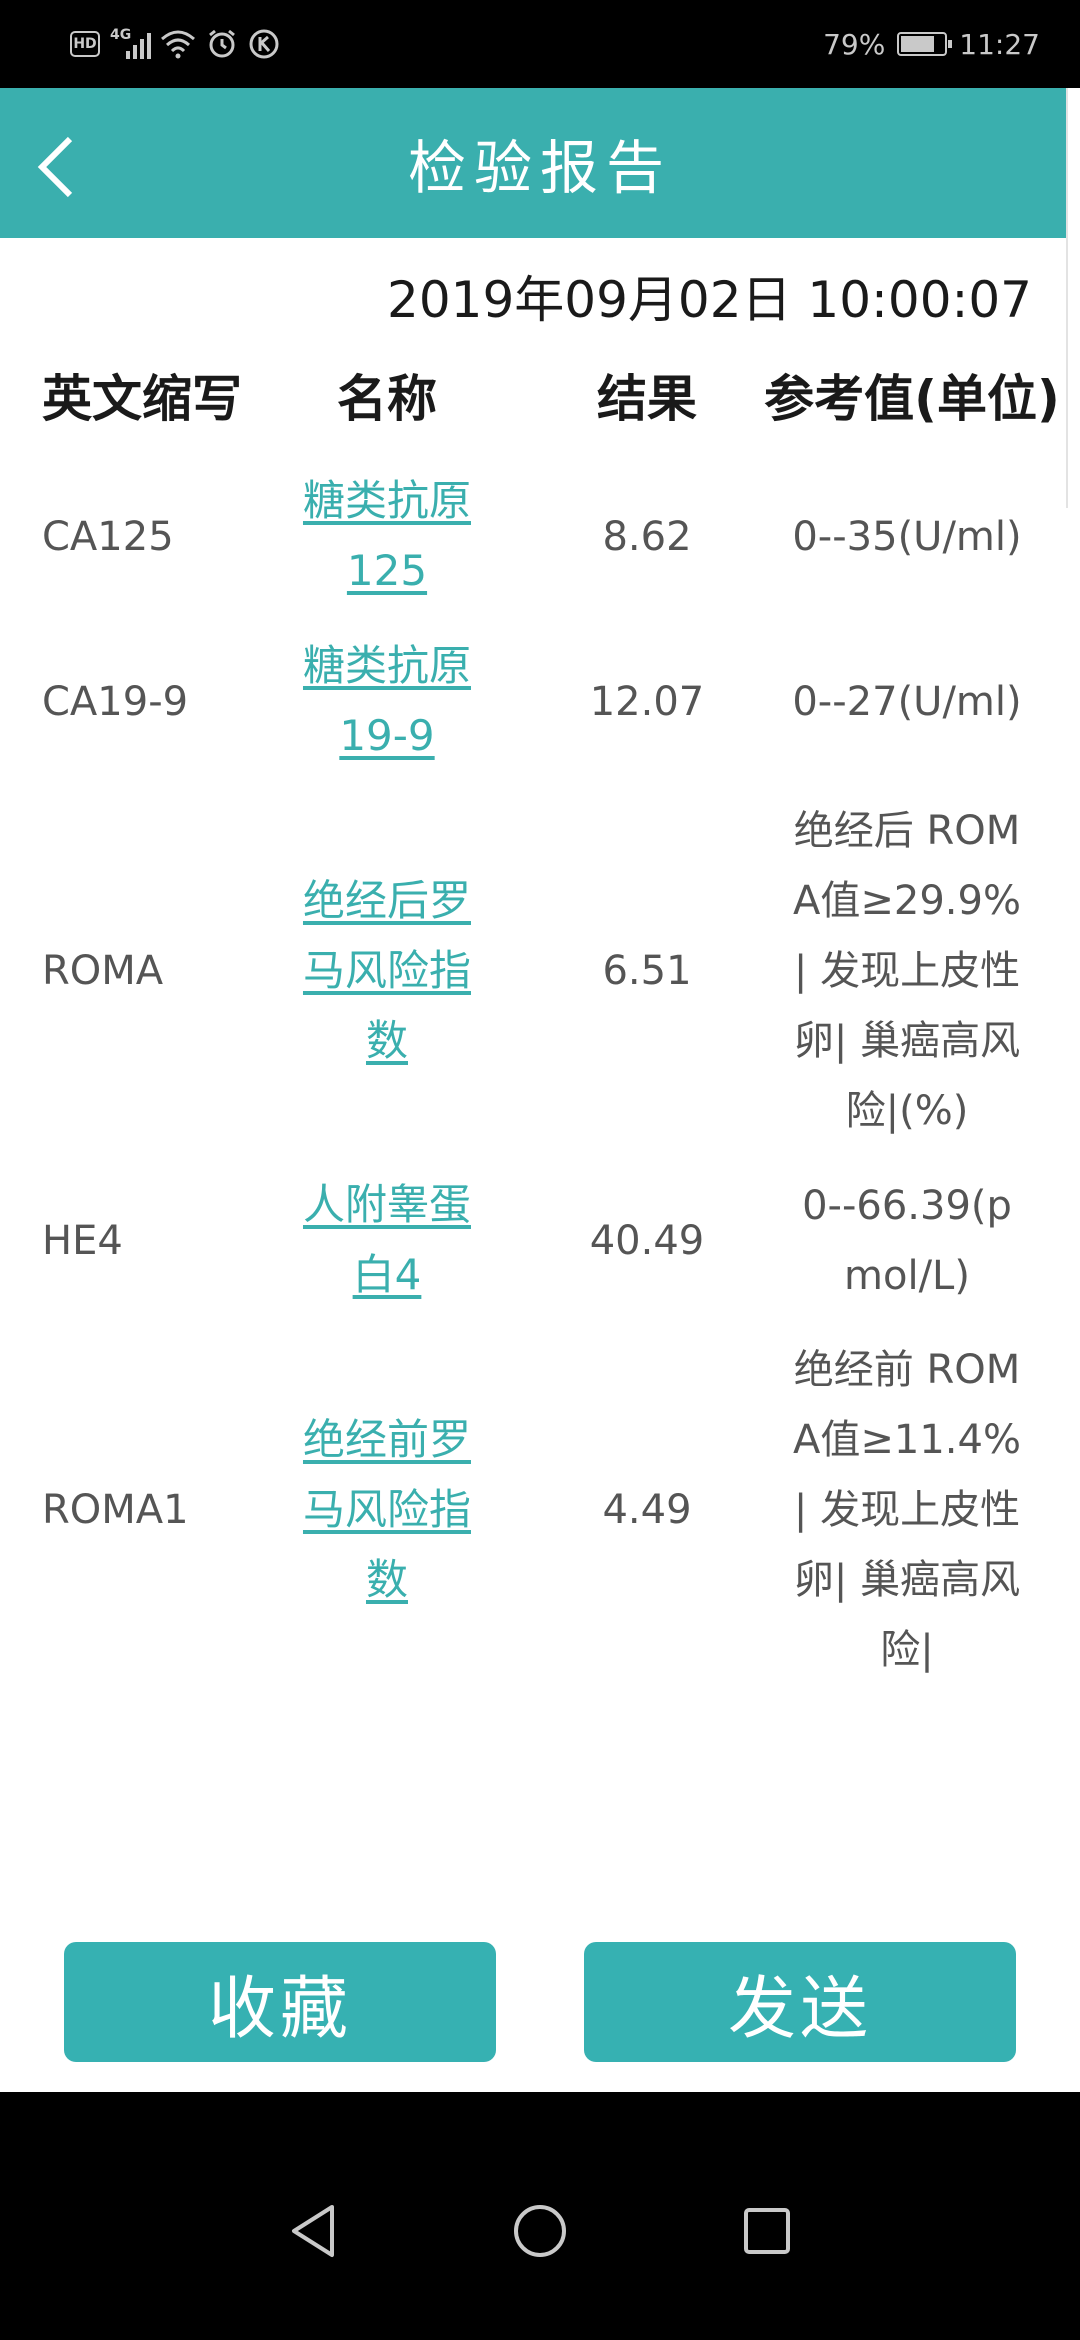 The image size is (1080, 2340). I want to click on cellular-signal-icon: 4G, so click(130, 44).